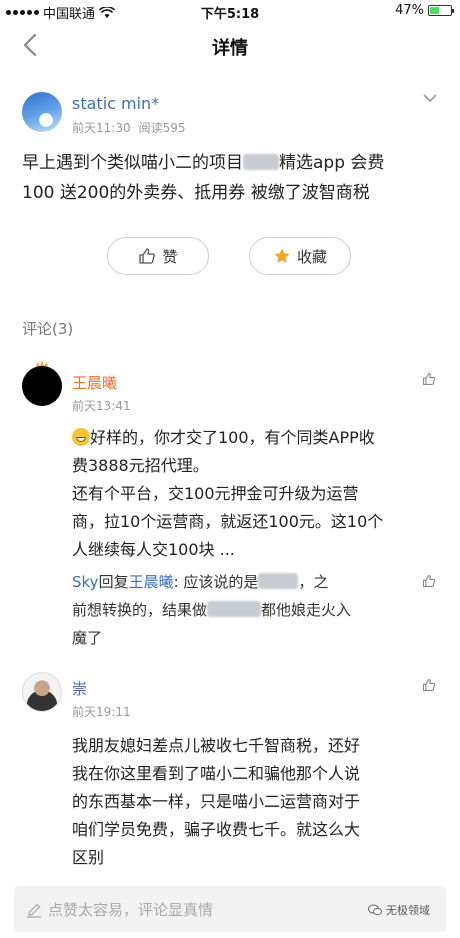 The height and width of the screenshot is (938, 460). What do you see at coordinates (162, 128) in the screenshot?
I see `post-views: 阅读595` at bounding box center [162, 128].